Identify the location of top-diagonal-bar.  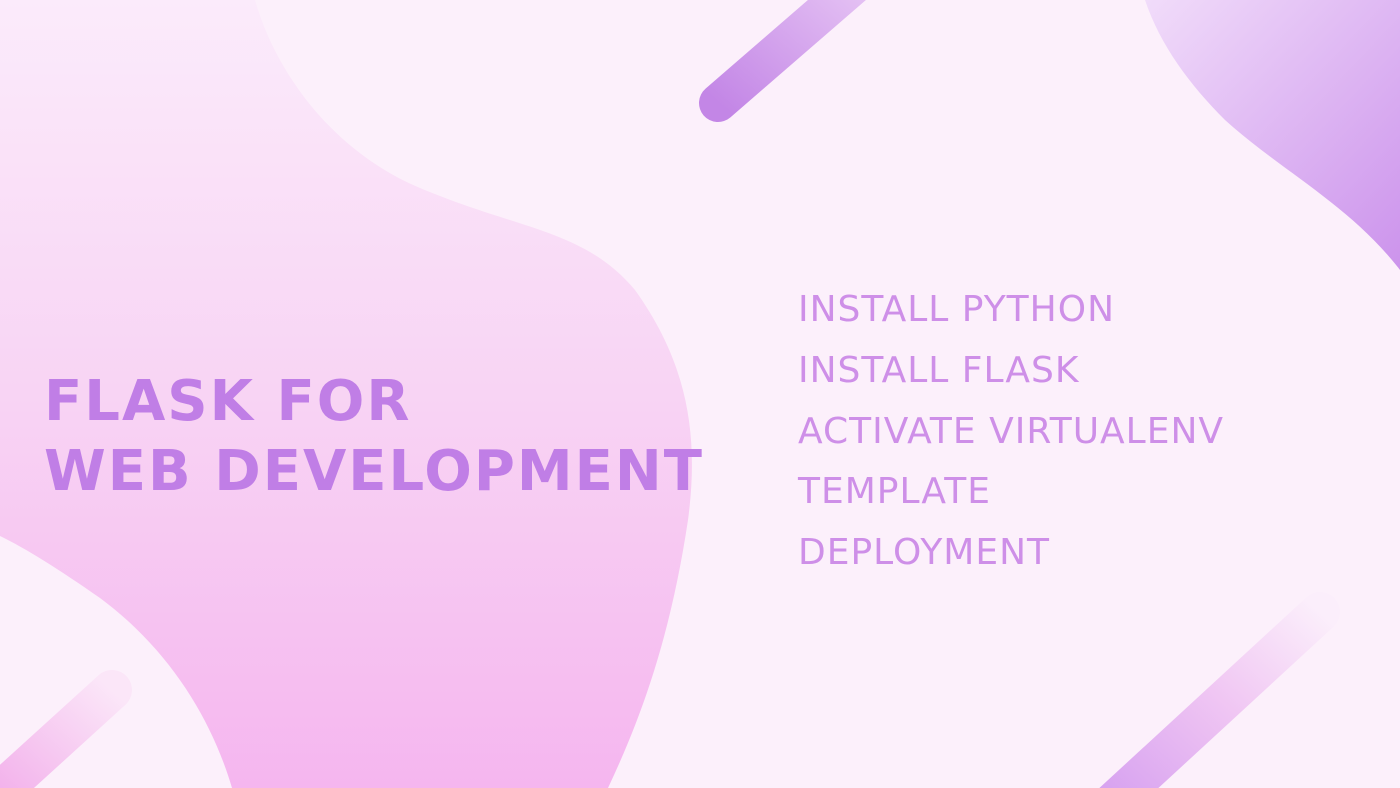
(782, 61).